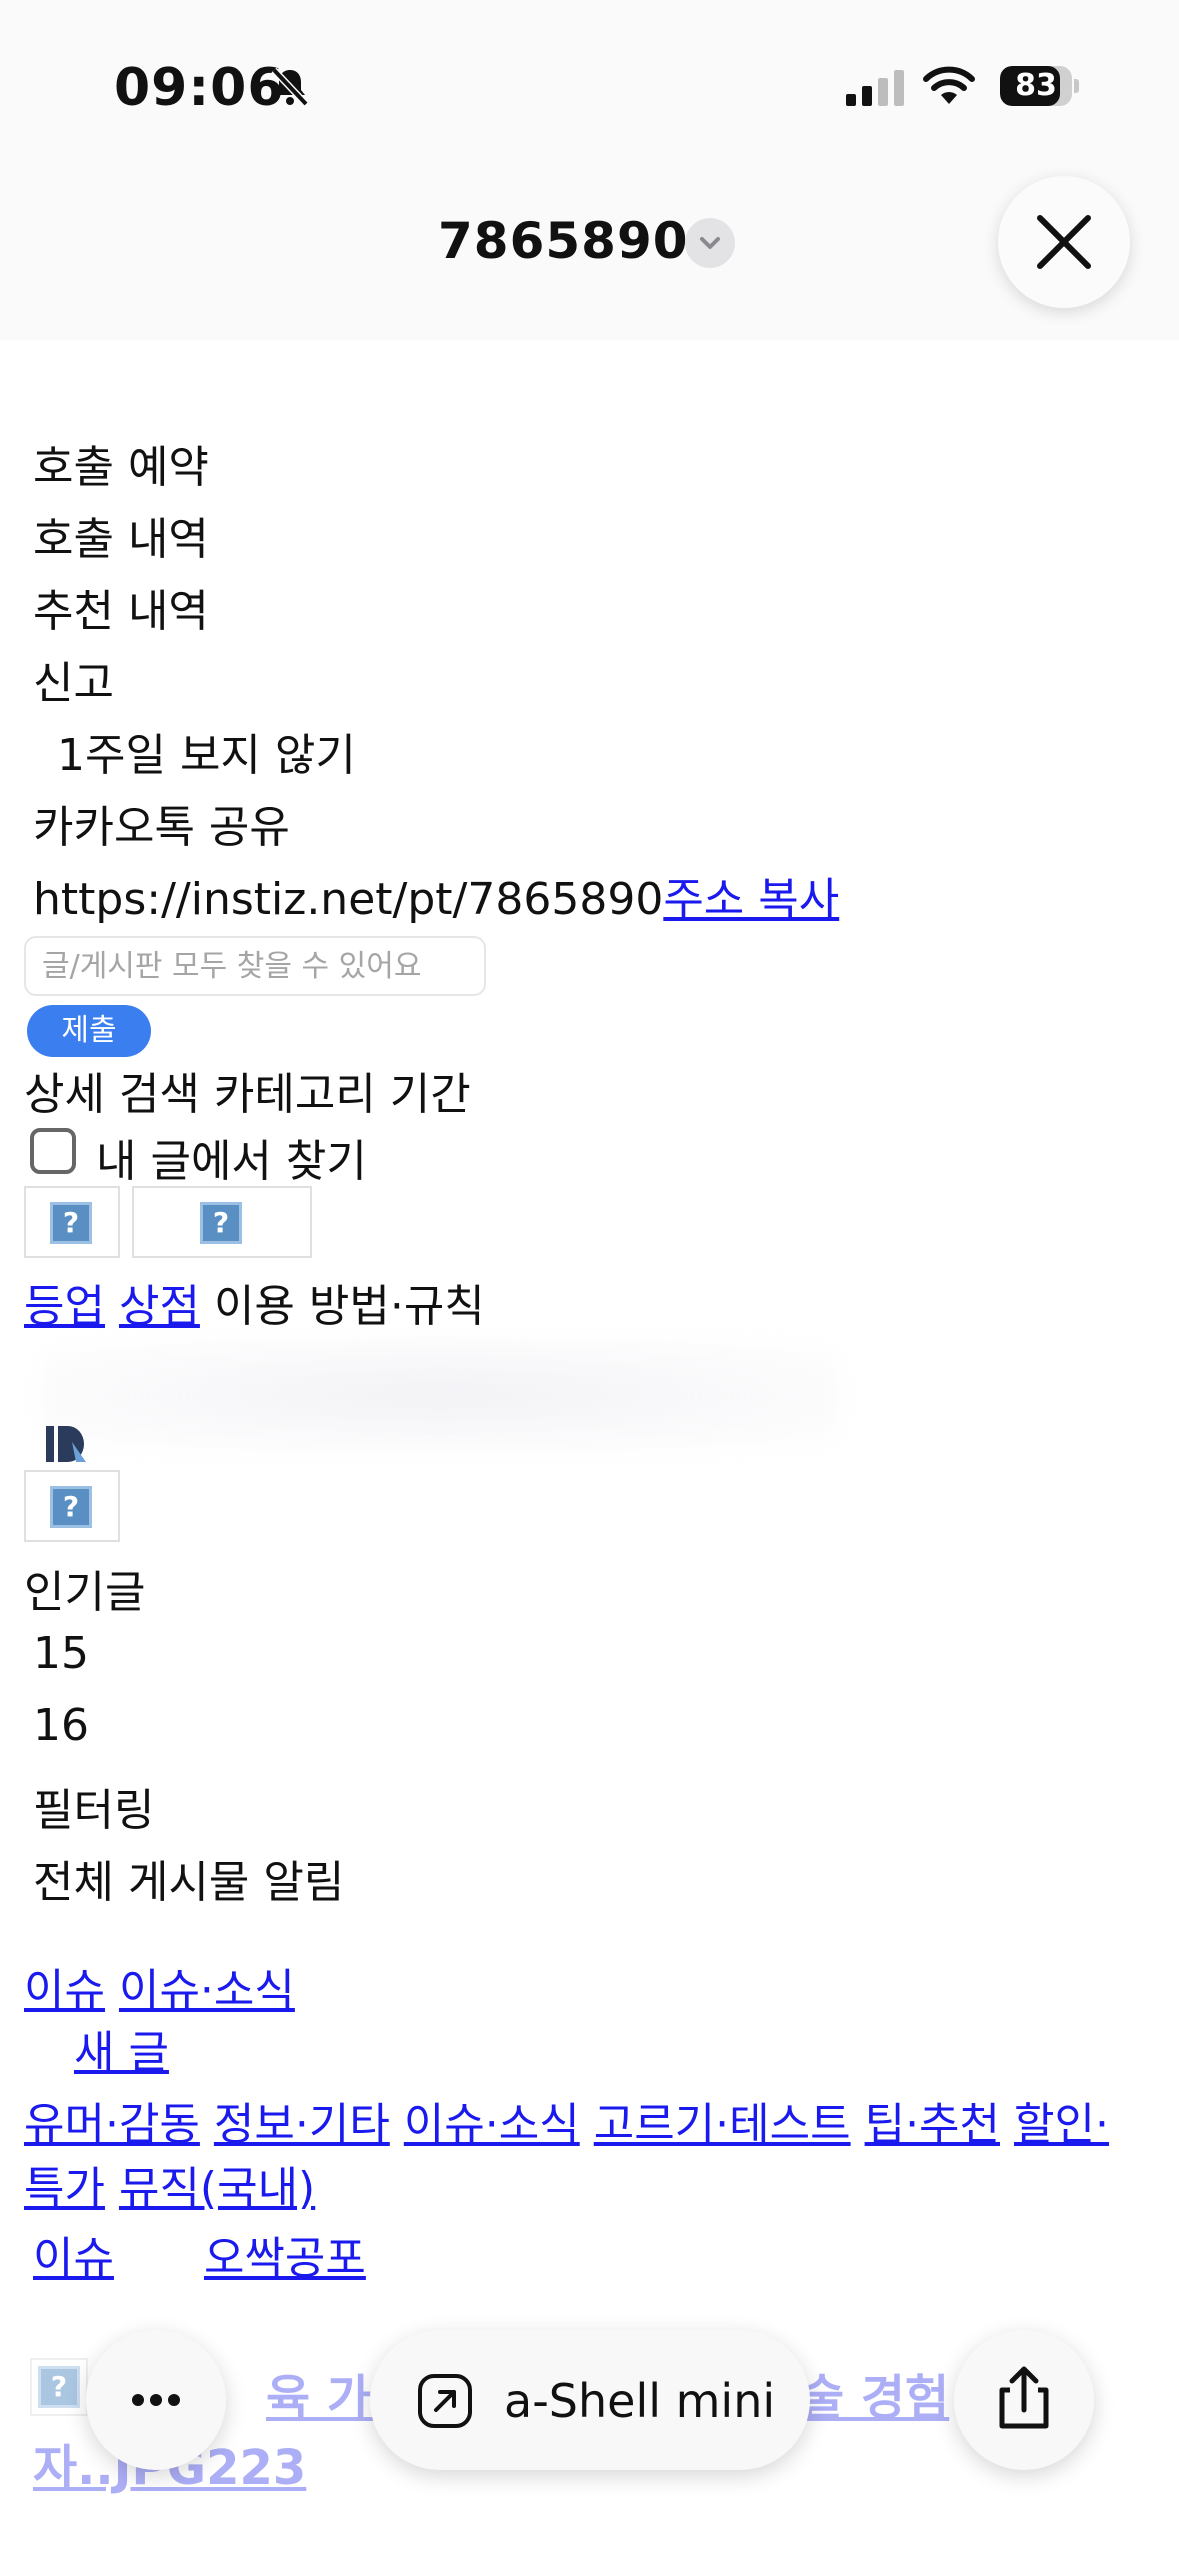 This screenshot has width=1179, height=2556. I want to click on new-post-link: 새 글, so click(121, 2052).